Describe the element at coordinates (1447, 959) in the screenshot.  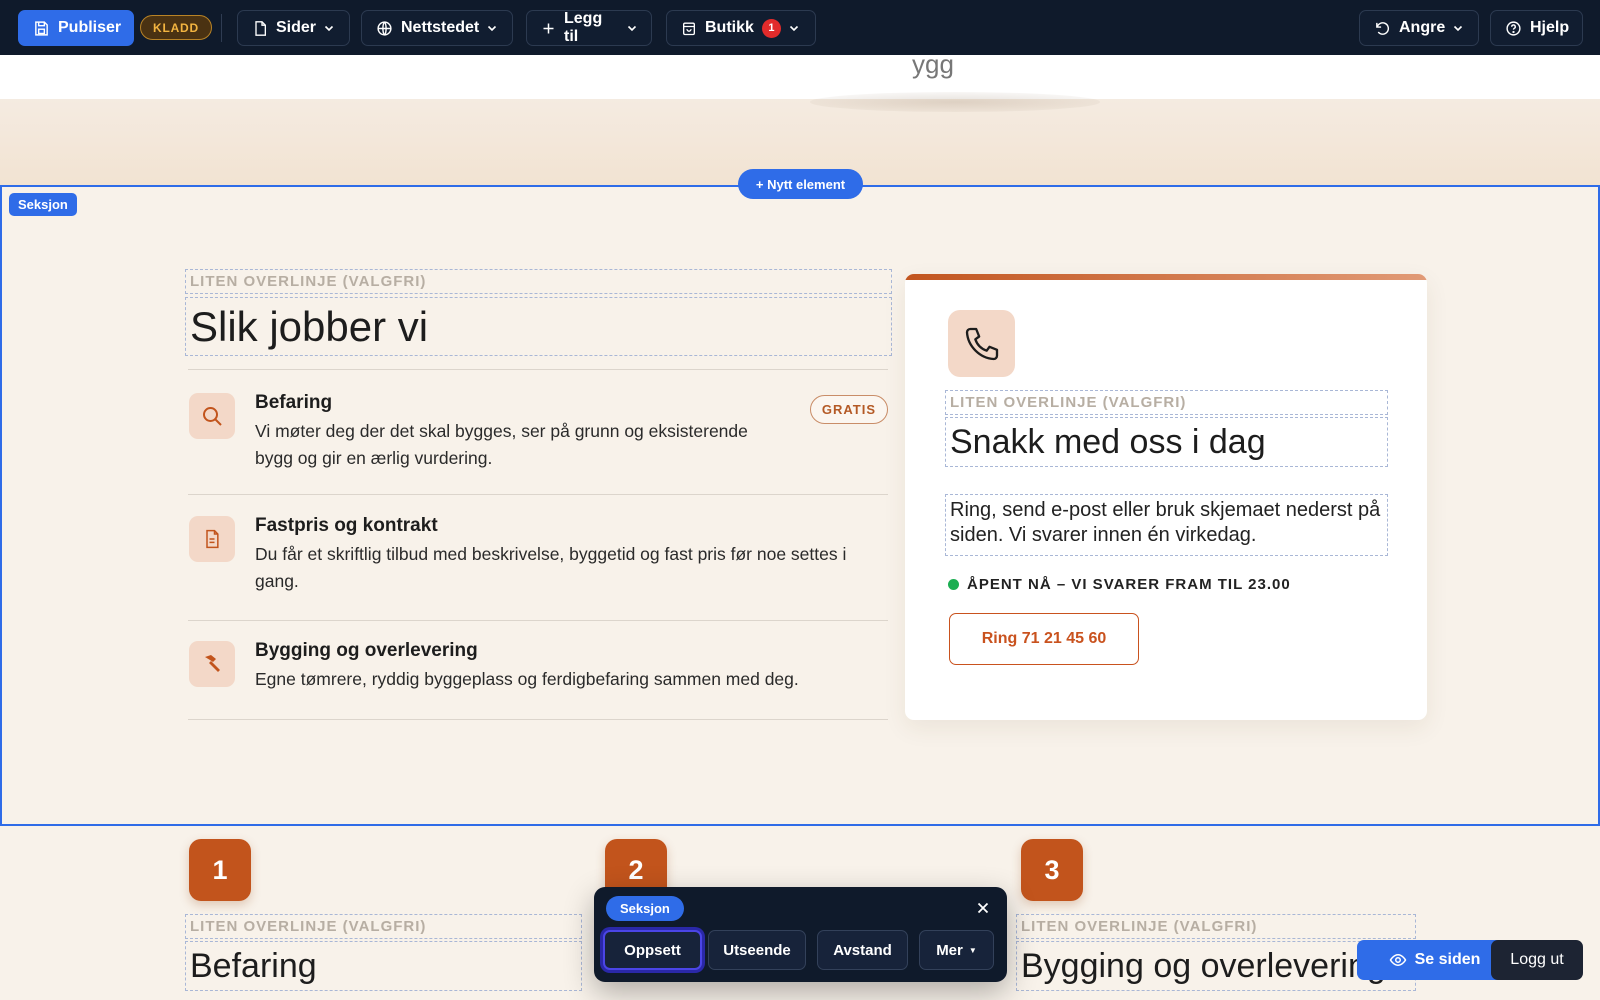
I see `preview-label: Se siden` at that location.